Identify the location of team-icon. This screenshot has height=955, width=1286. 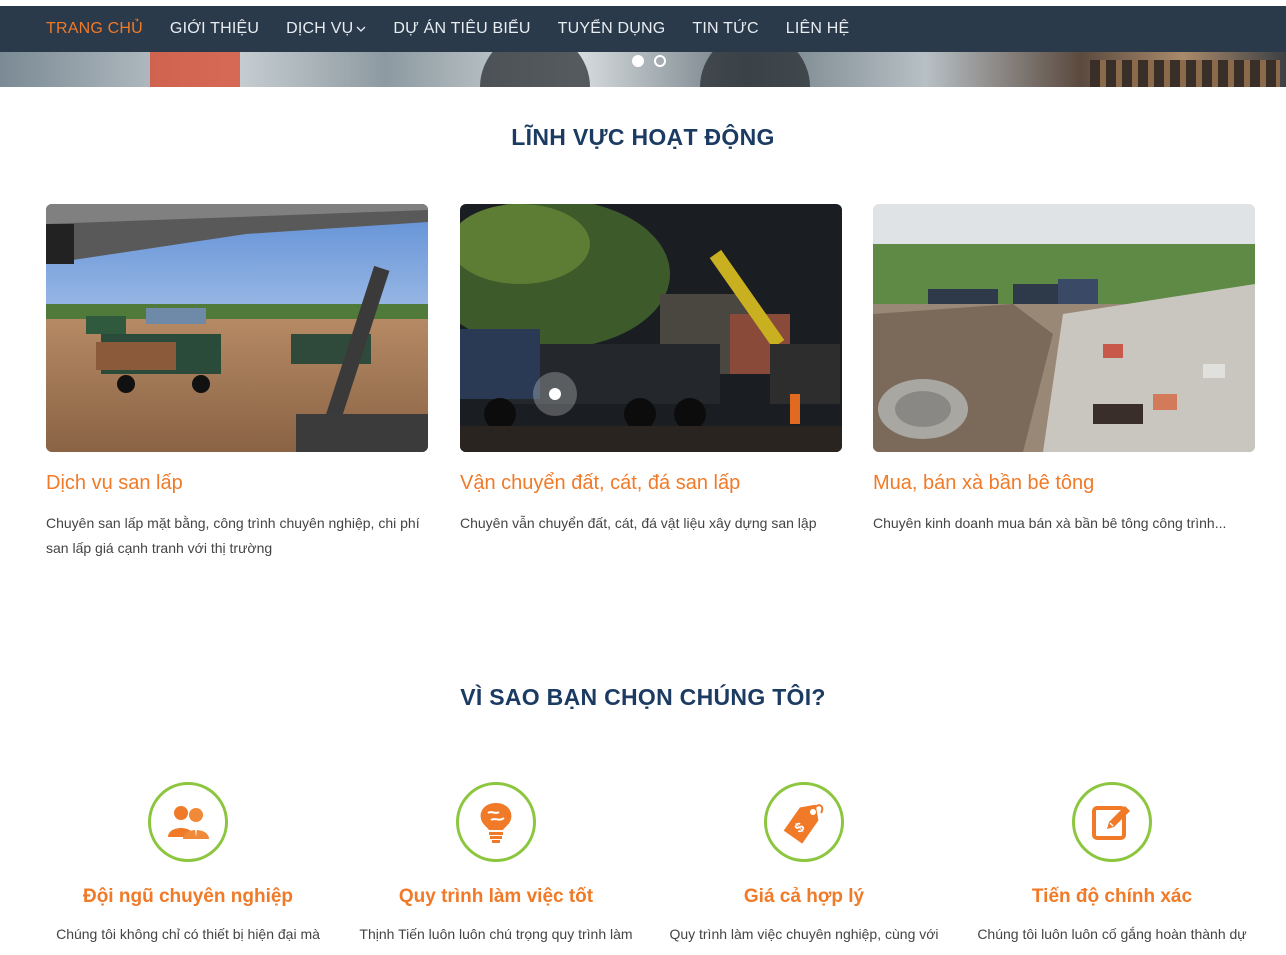
(188, 822).